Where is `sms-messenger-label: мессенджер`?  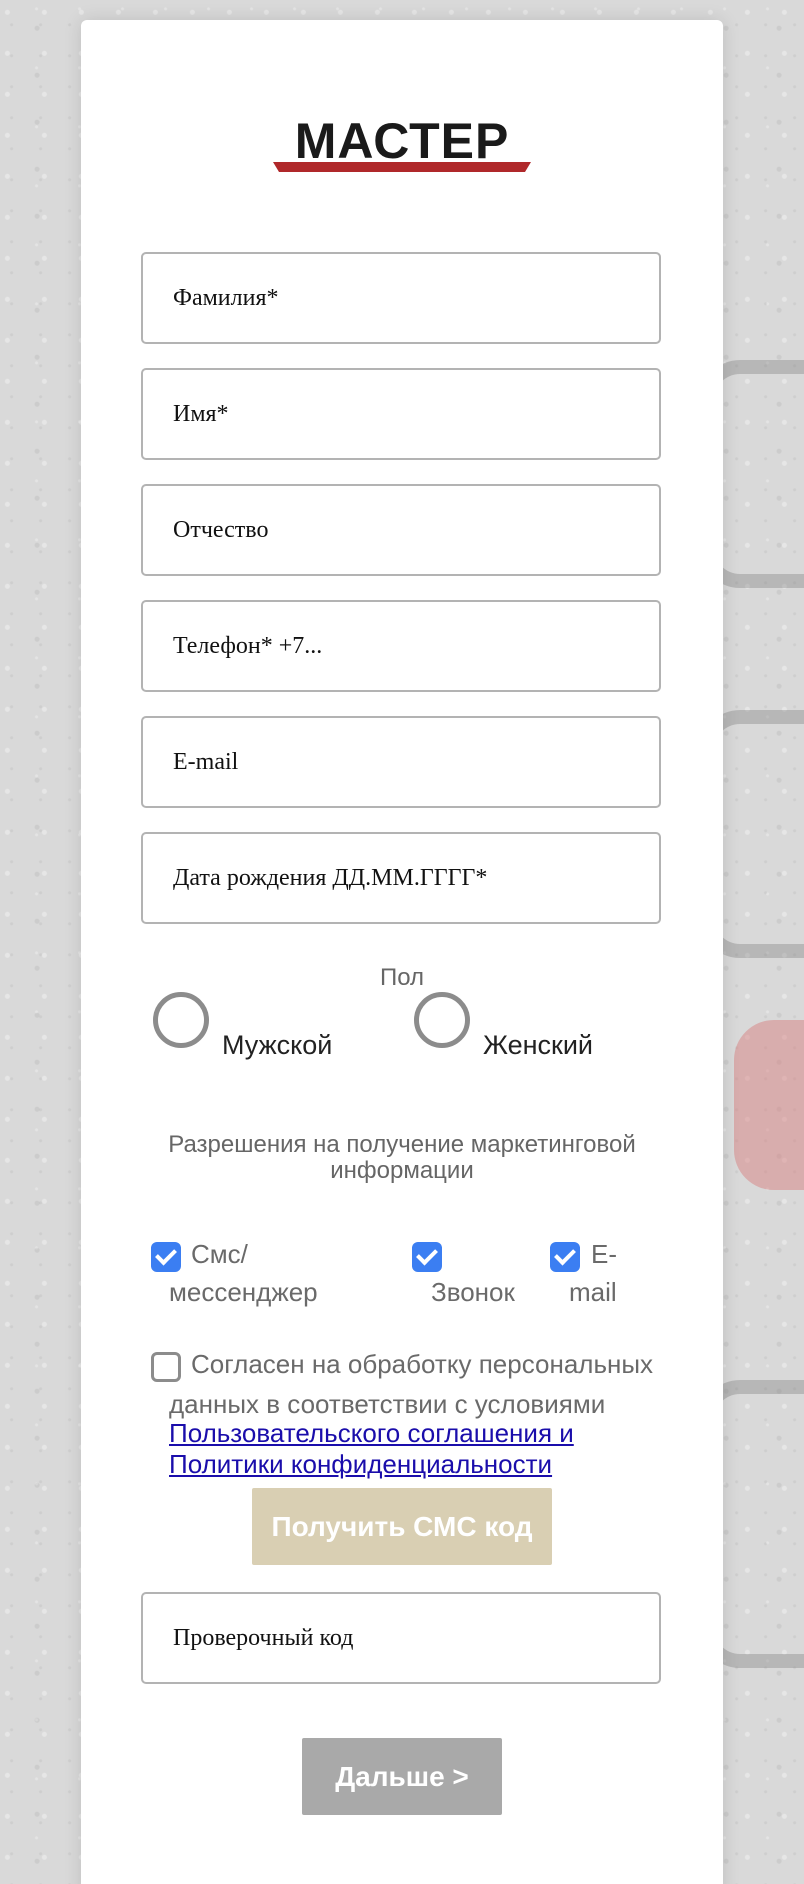 sms-messenger-label: мессенджер is located at coordinates (243, 1292).